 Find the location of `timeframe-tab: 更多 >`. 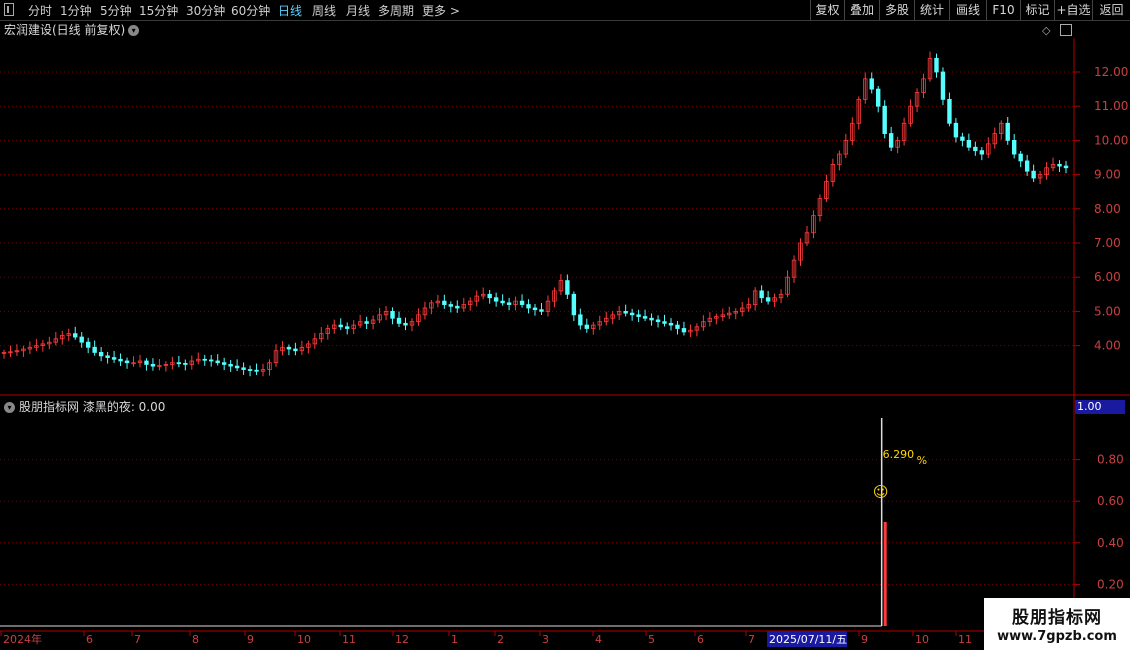

timeframe-tab: 更多 > is located at coordinates (441, 10).